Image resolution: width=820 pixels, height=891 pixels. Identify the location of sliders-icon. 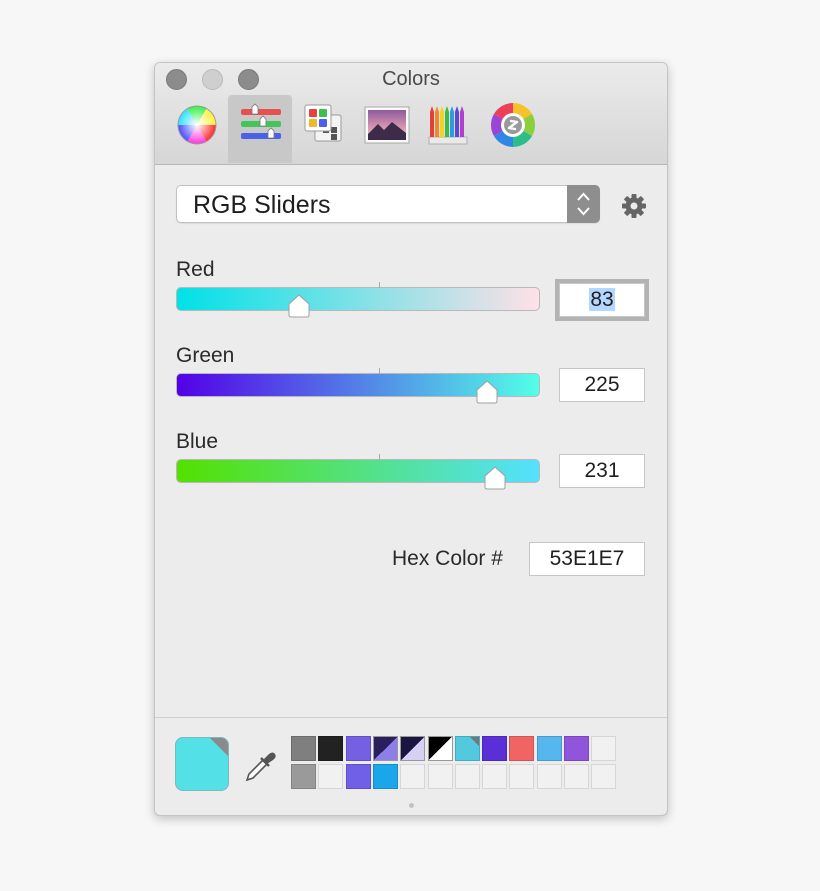
(261, 121).